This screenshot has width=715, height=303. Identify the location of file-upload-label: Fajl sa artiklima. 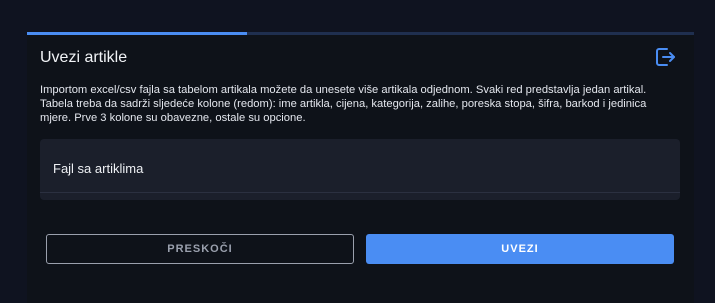
(98, 168).